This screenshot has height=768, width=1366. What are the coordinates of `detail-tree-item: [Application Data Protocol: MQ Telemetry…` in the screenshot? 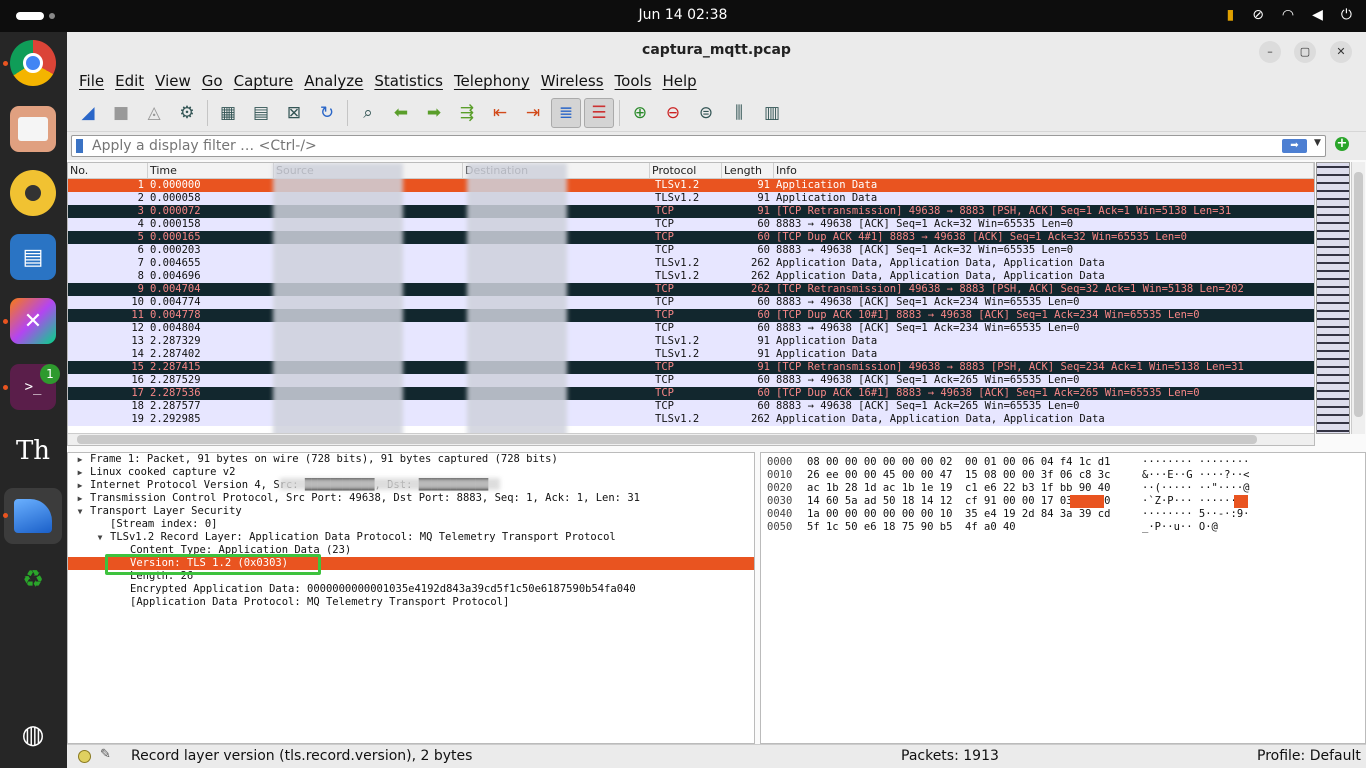 It's located at (411, 602).